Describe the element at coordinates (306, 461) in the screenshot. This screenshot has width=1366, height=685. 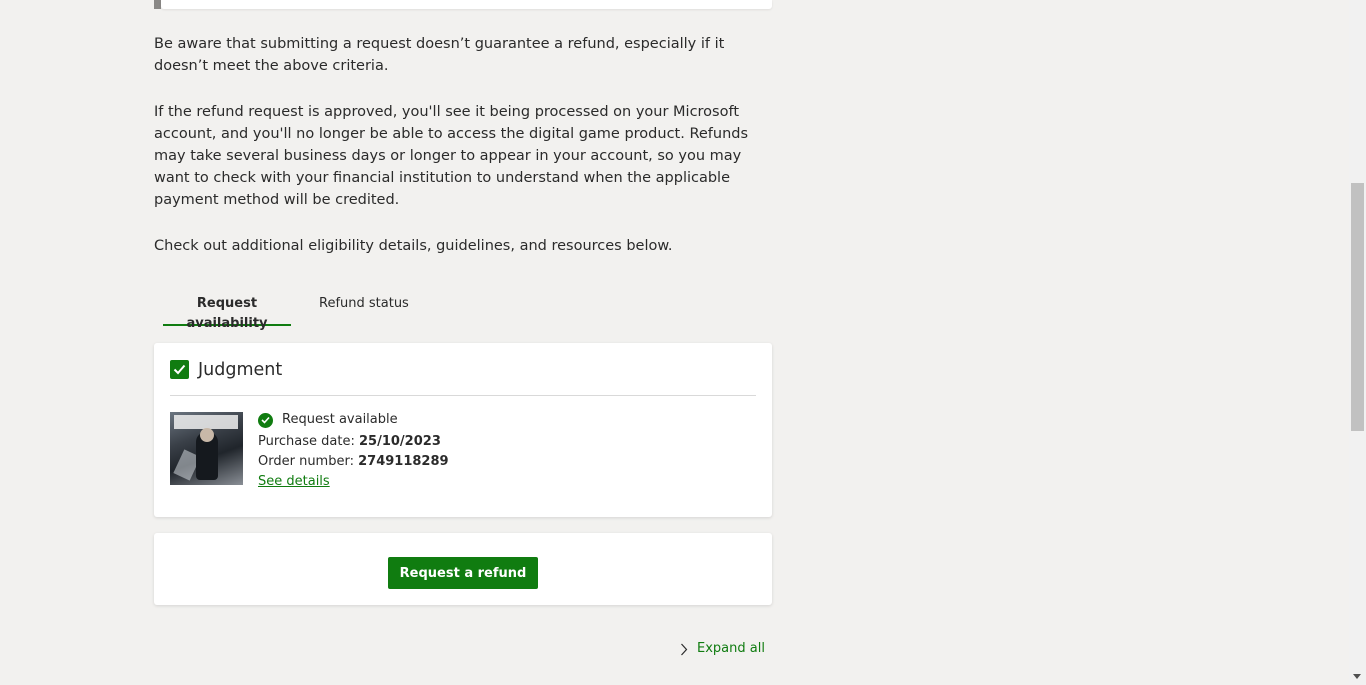
I see `order-number-label: Order number:` at that location.